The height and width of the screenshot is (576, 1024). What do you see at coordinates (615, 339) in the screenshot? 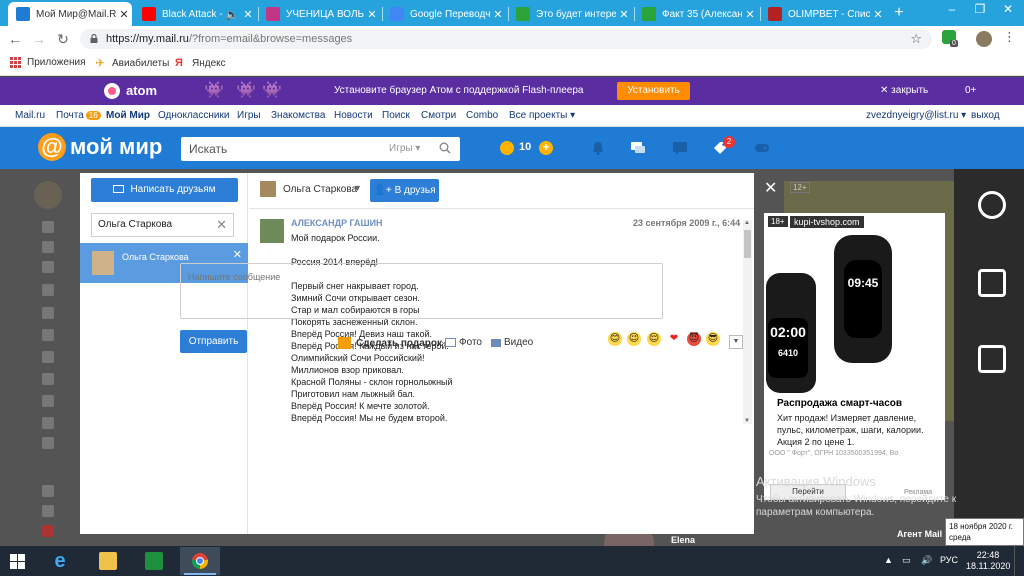
I see `smile-emoji-icon: 😊` at bounding box center [615, 339].